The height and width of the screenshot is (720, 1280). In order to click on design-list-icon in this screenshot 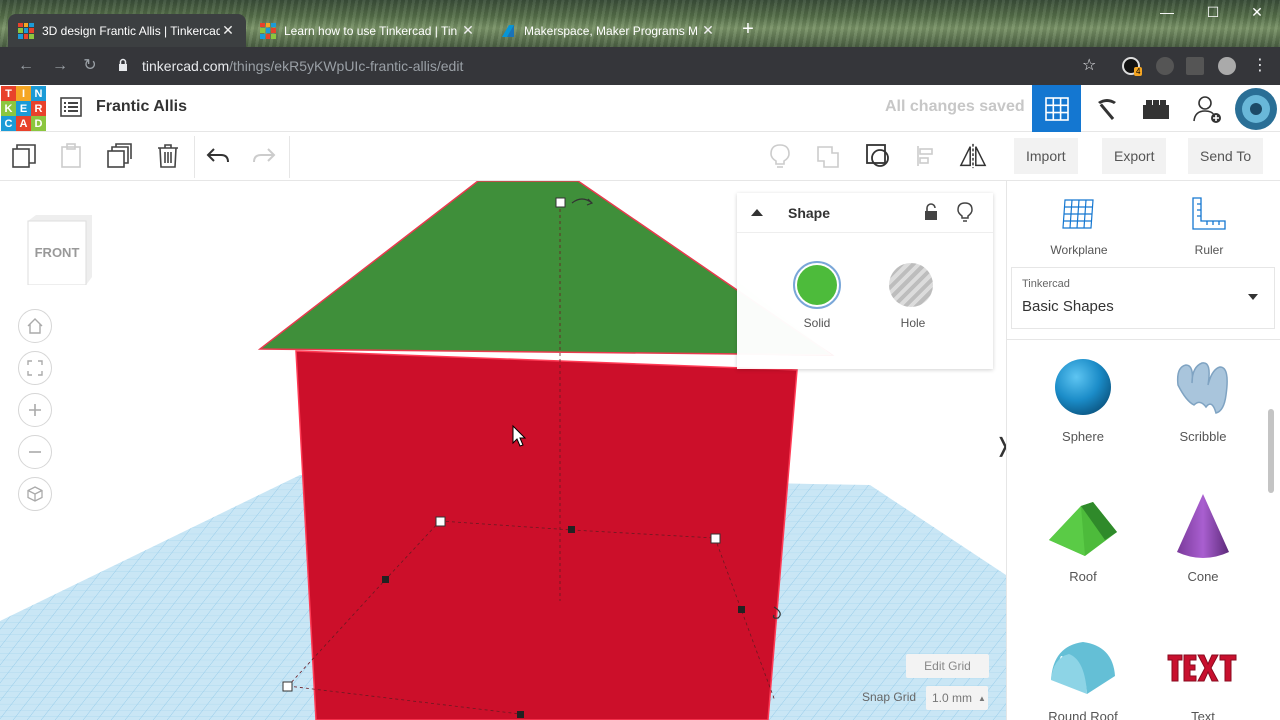, I will do `click(71, 107)`.